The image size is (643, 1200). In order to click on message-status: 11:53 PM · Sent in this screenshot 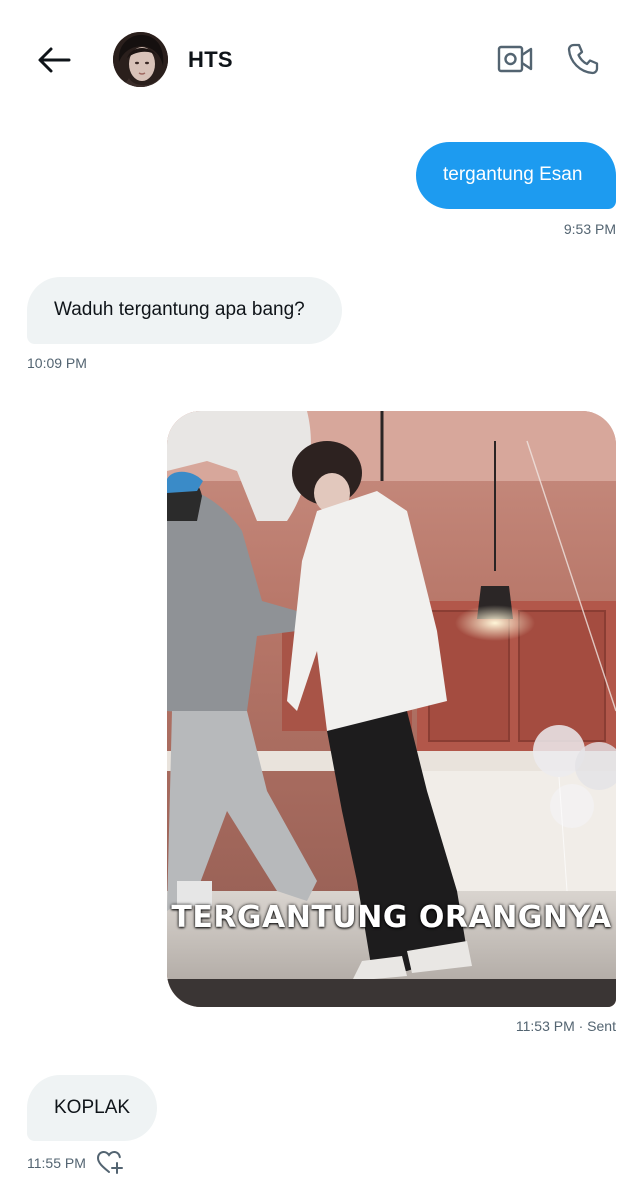, I will do `click(565, 1026)`.